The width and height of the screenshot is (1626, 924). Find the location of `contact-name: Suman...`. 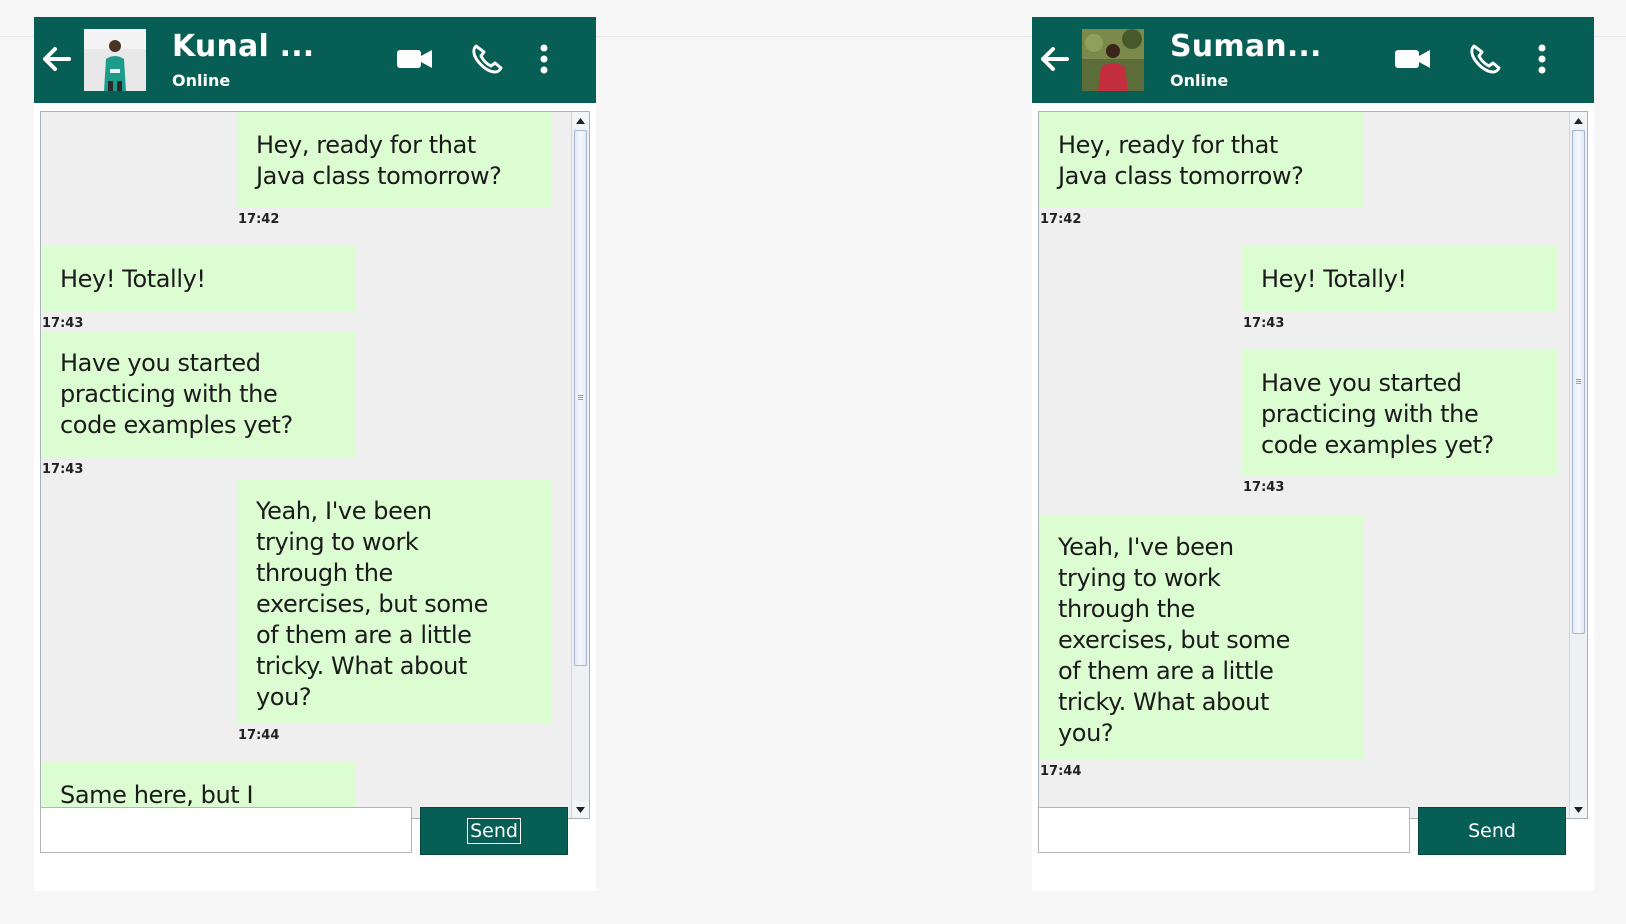

contact-name: Suman... is located at coordinates (1246, 46).